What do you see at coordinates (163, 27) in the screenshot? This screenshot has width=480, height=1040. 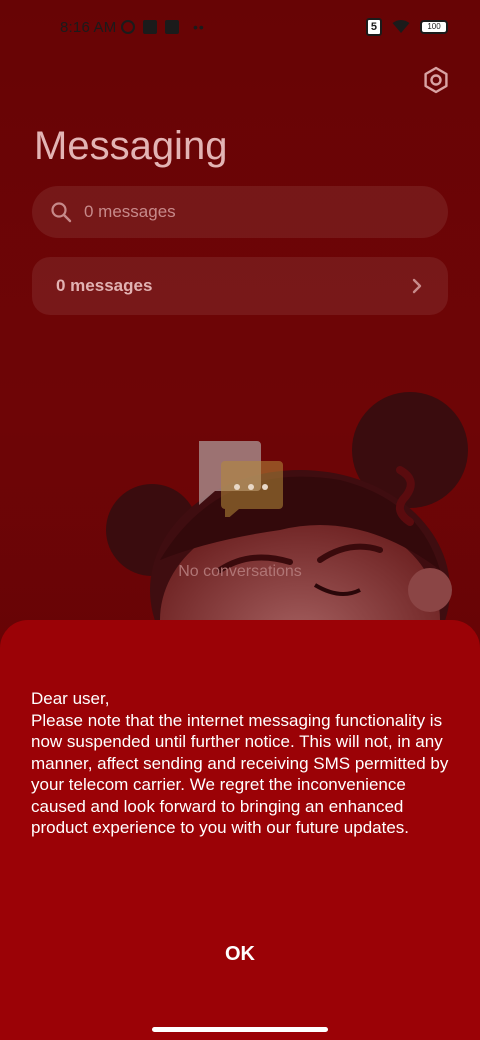 I see `notification-icons: ••` at bounding box center [163, 27].